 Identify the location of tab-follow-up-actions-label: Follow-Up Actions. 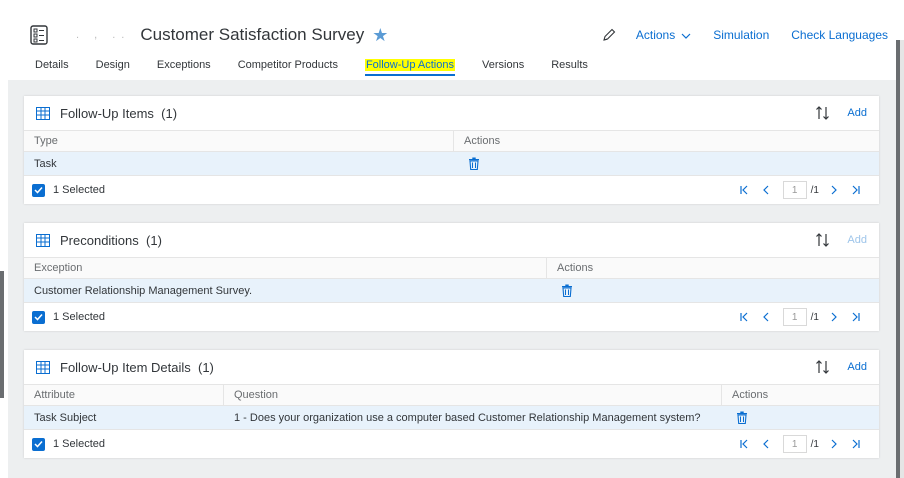
(409, 65).